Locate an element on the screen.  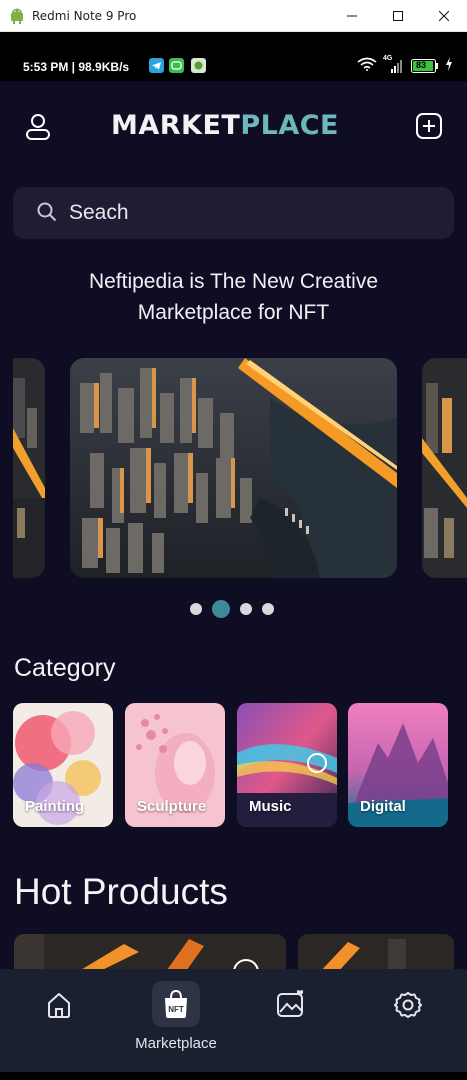
window-title: Redmi Note 9 Pro is located at coordinates (84, 16).